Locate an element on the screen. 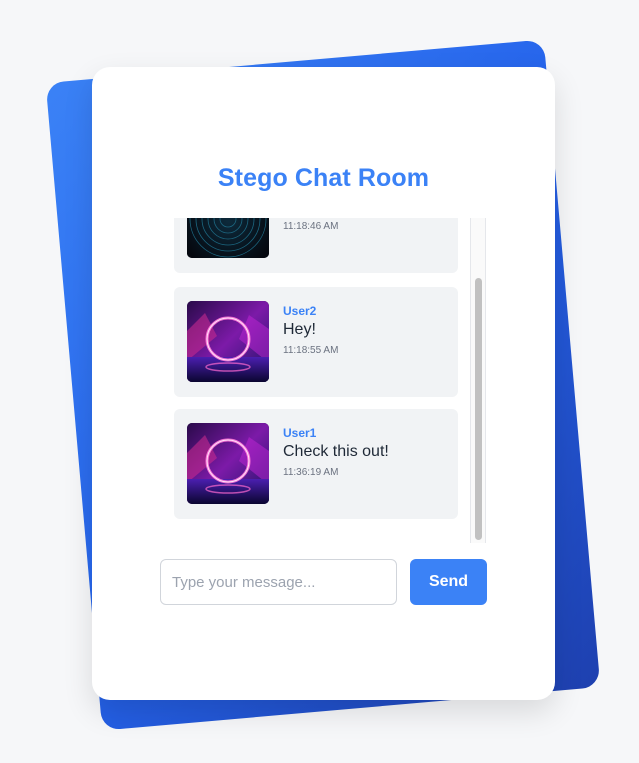 This screenshot has height=763, width=639. message-time: 11:18:46 AM is located at coordinates (311, 226).